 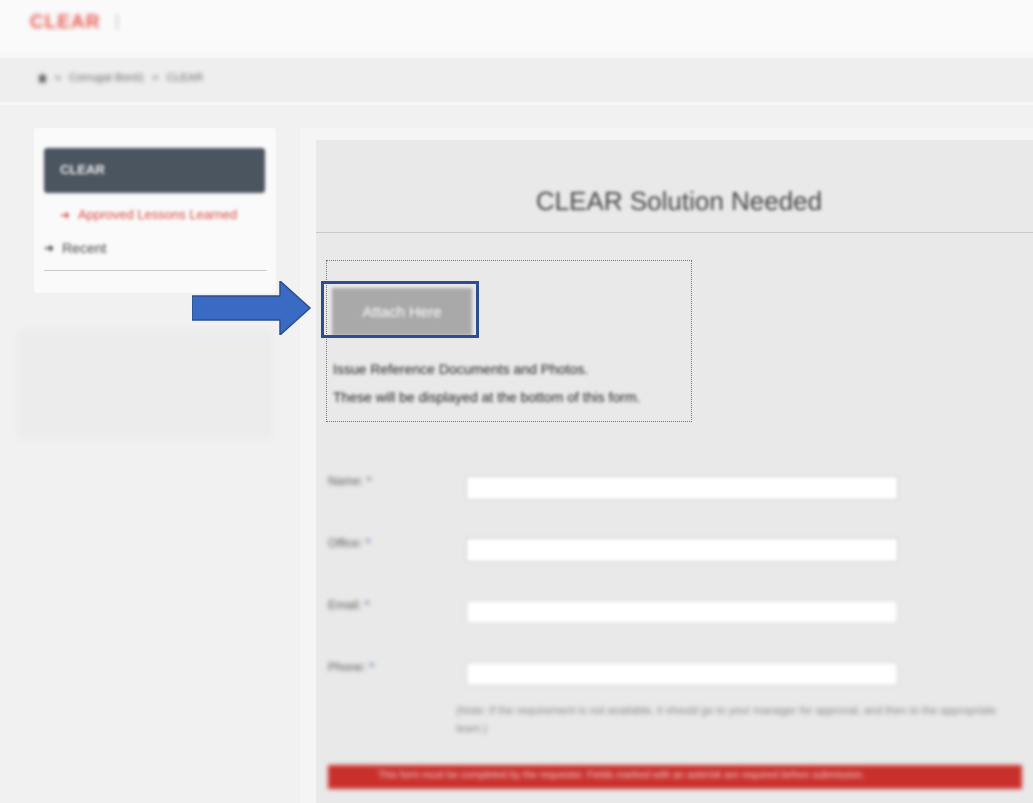 What do you see at coordinates (106, 78) in the screenshot?
I see `breadcrumb-item-site: Corrugat Bord1` at bounding box center [106, 78].